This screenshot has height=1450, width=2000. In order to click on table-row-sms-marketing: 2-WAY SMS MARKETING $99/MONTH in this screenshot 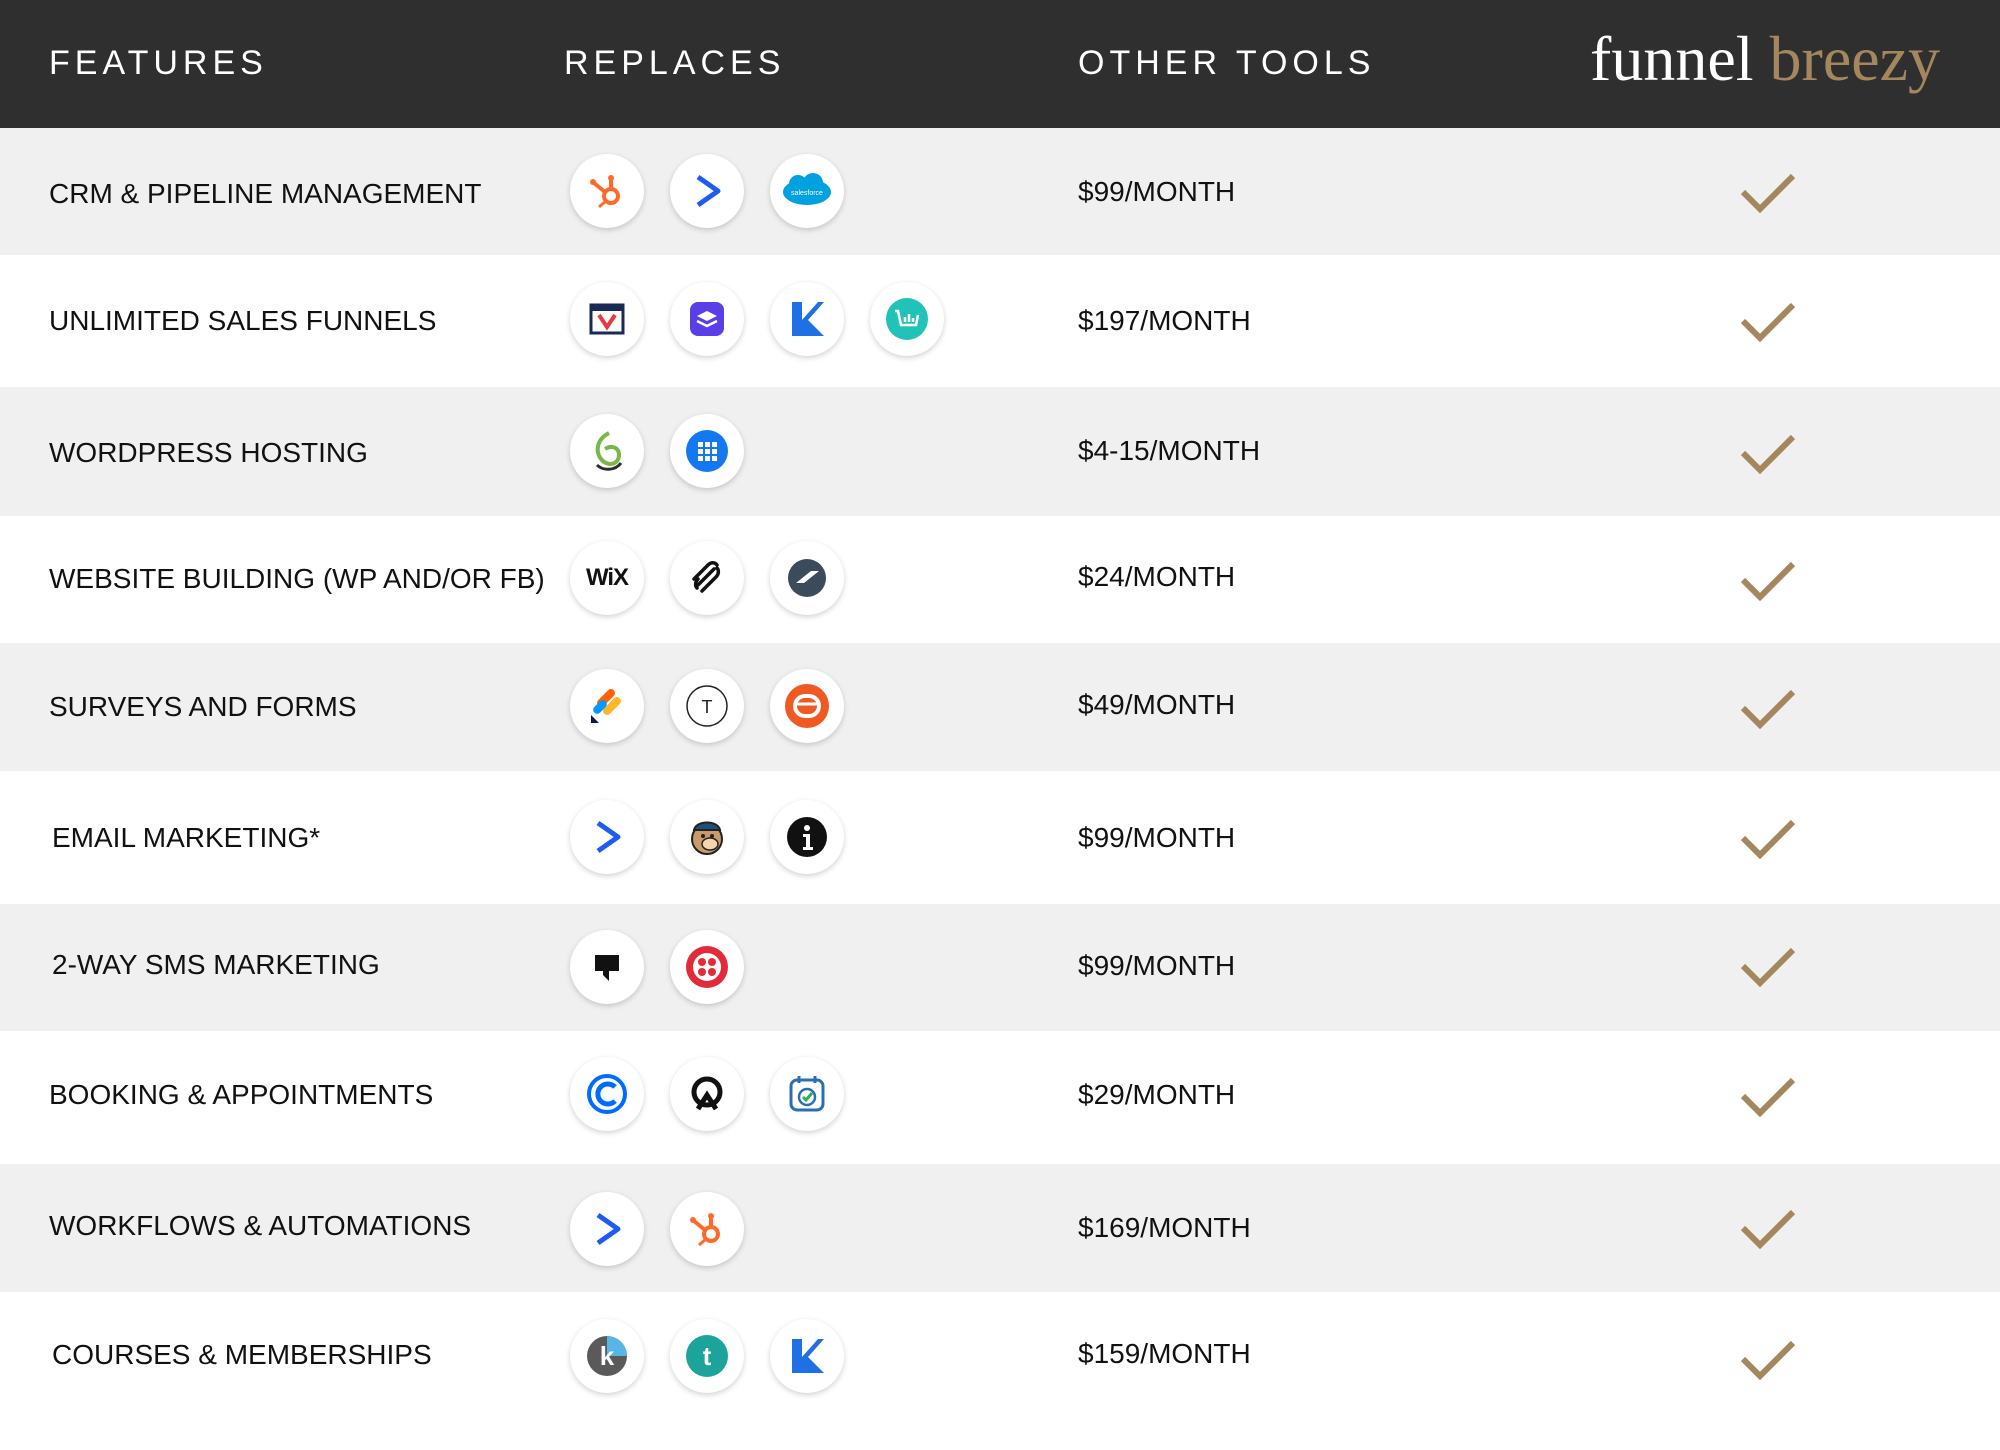, I will do `click(1000, 967)`.